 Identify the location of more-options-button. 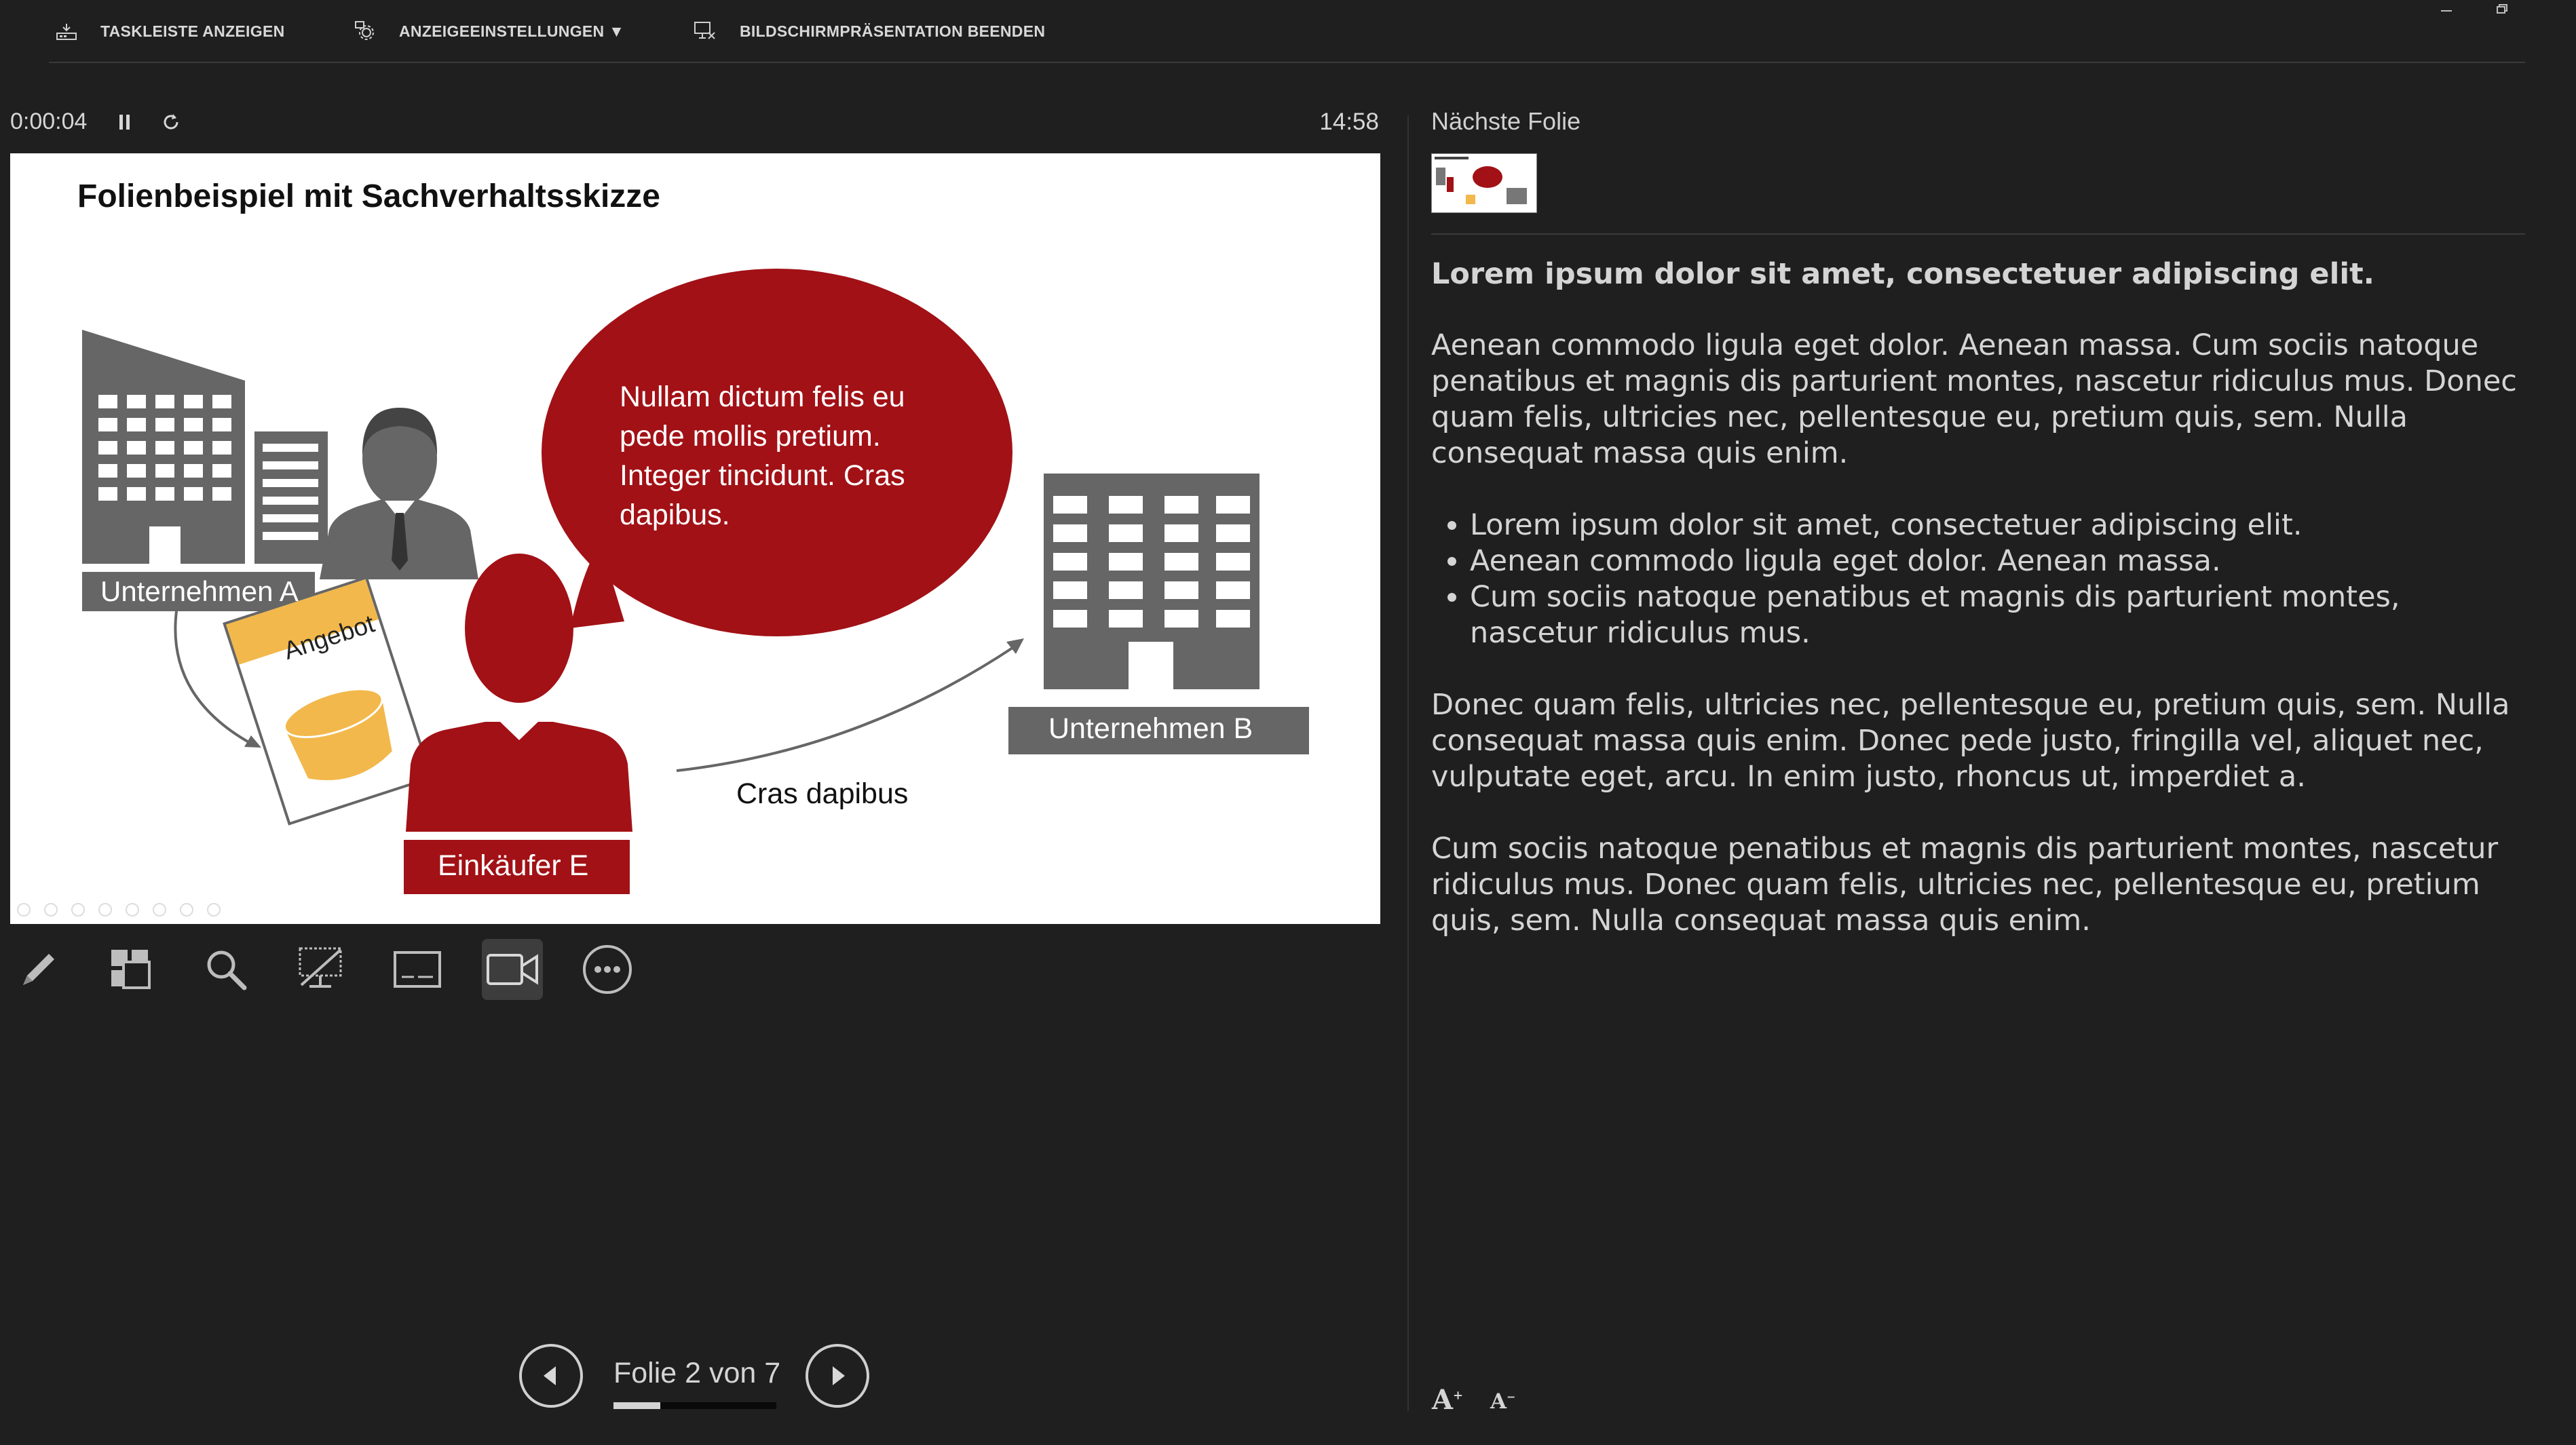
(608, 969).